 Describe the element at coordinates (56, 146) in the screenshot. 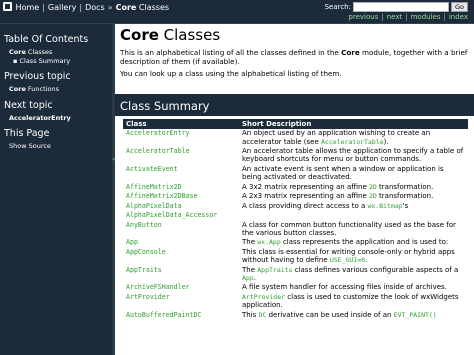

I see `show-source-link: Show Source` at that location.